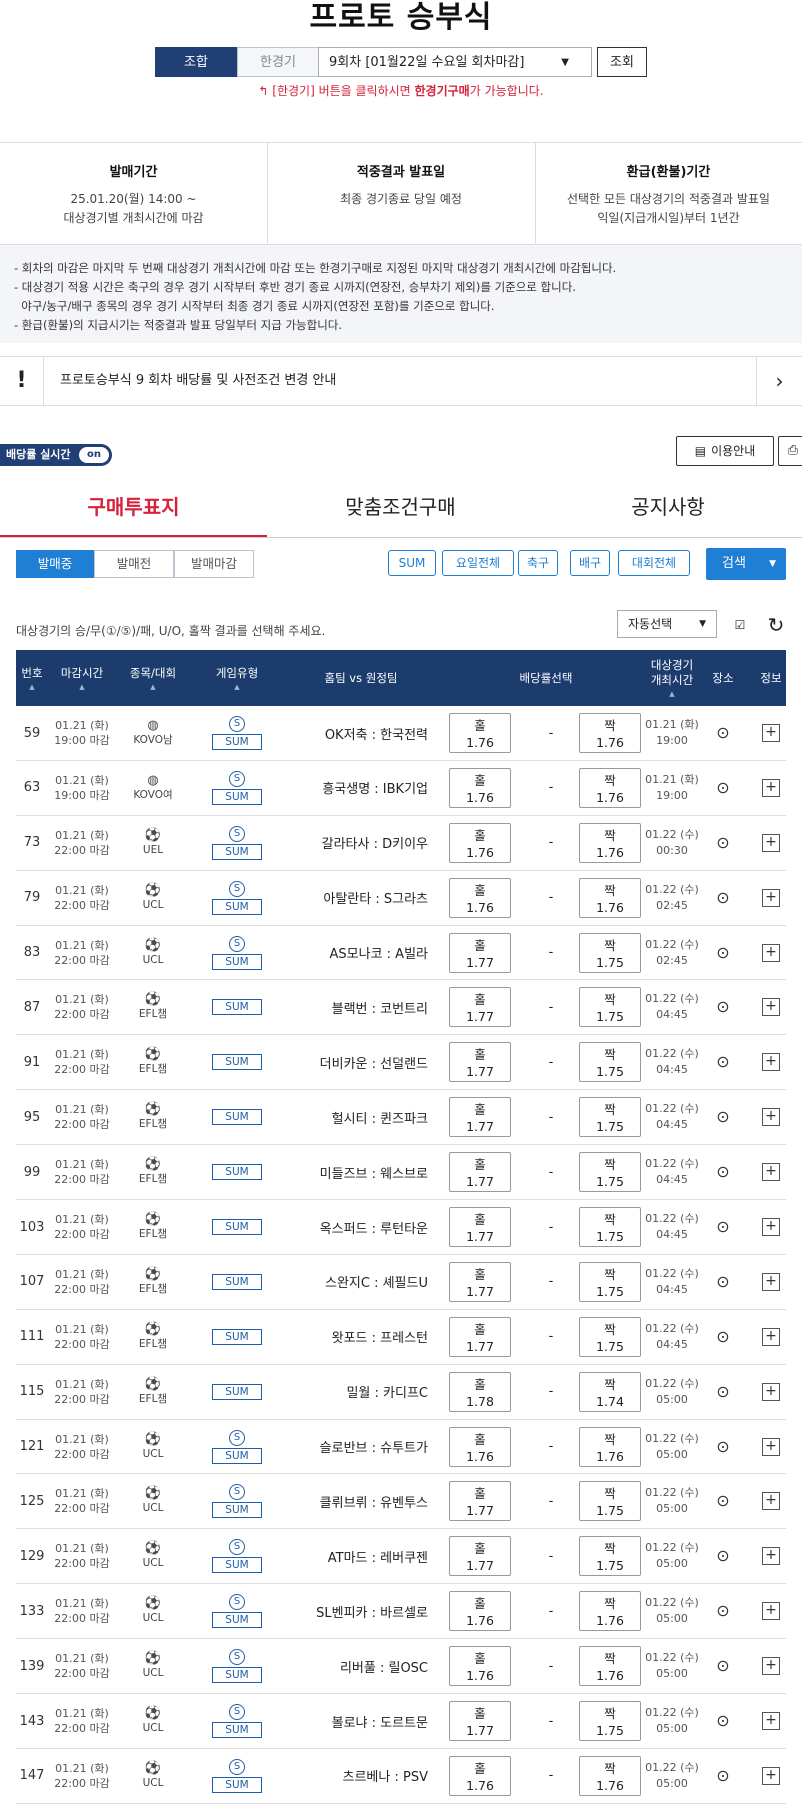  Describe the element at coordinates (480, 1391) in the screenshot. I see `odd-odd-button: 홀 1.78` at that location.